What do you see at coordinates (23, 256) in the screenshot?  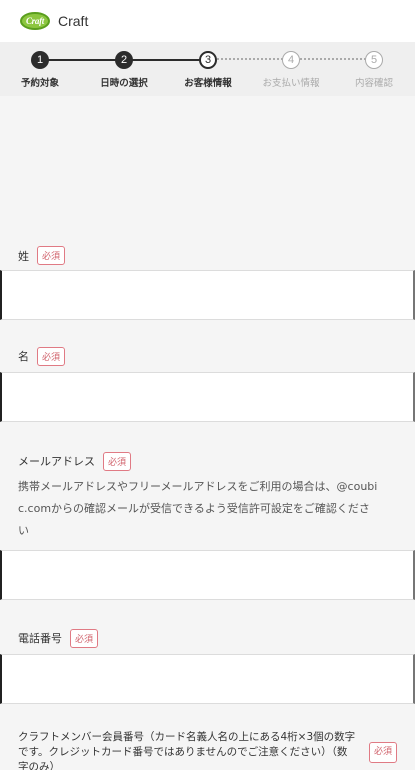 I see `last-name-label: 姓` at bounding box center [23, 256].